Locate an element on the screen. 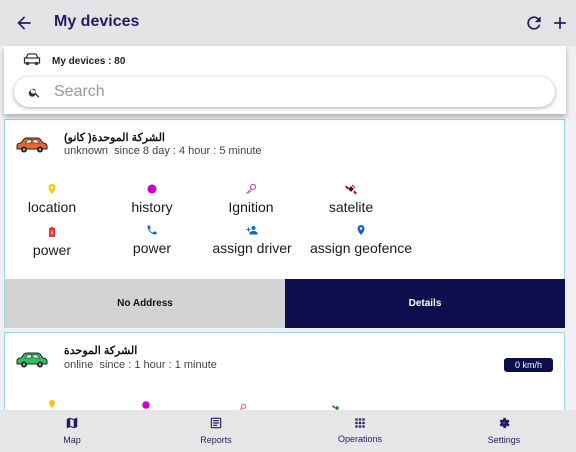 Image resolution: width=576 pixels, height=452 pixels. assign-geofence-action: assign geofence is located at coordinates (361, 240).